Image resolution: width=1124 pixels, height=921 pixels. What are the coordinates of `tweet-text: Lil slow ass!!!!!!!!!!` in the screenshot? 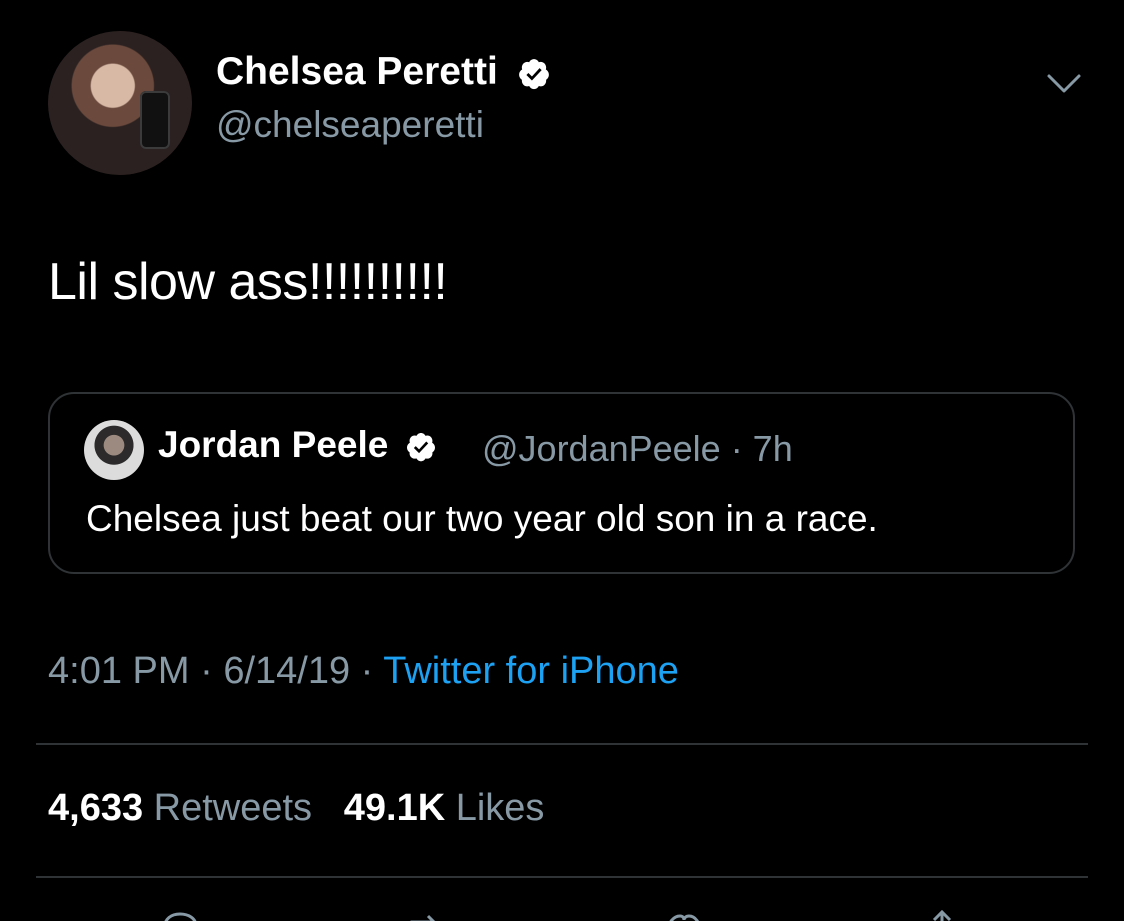 It's located at (248, 282).